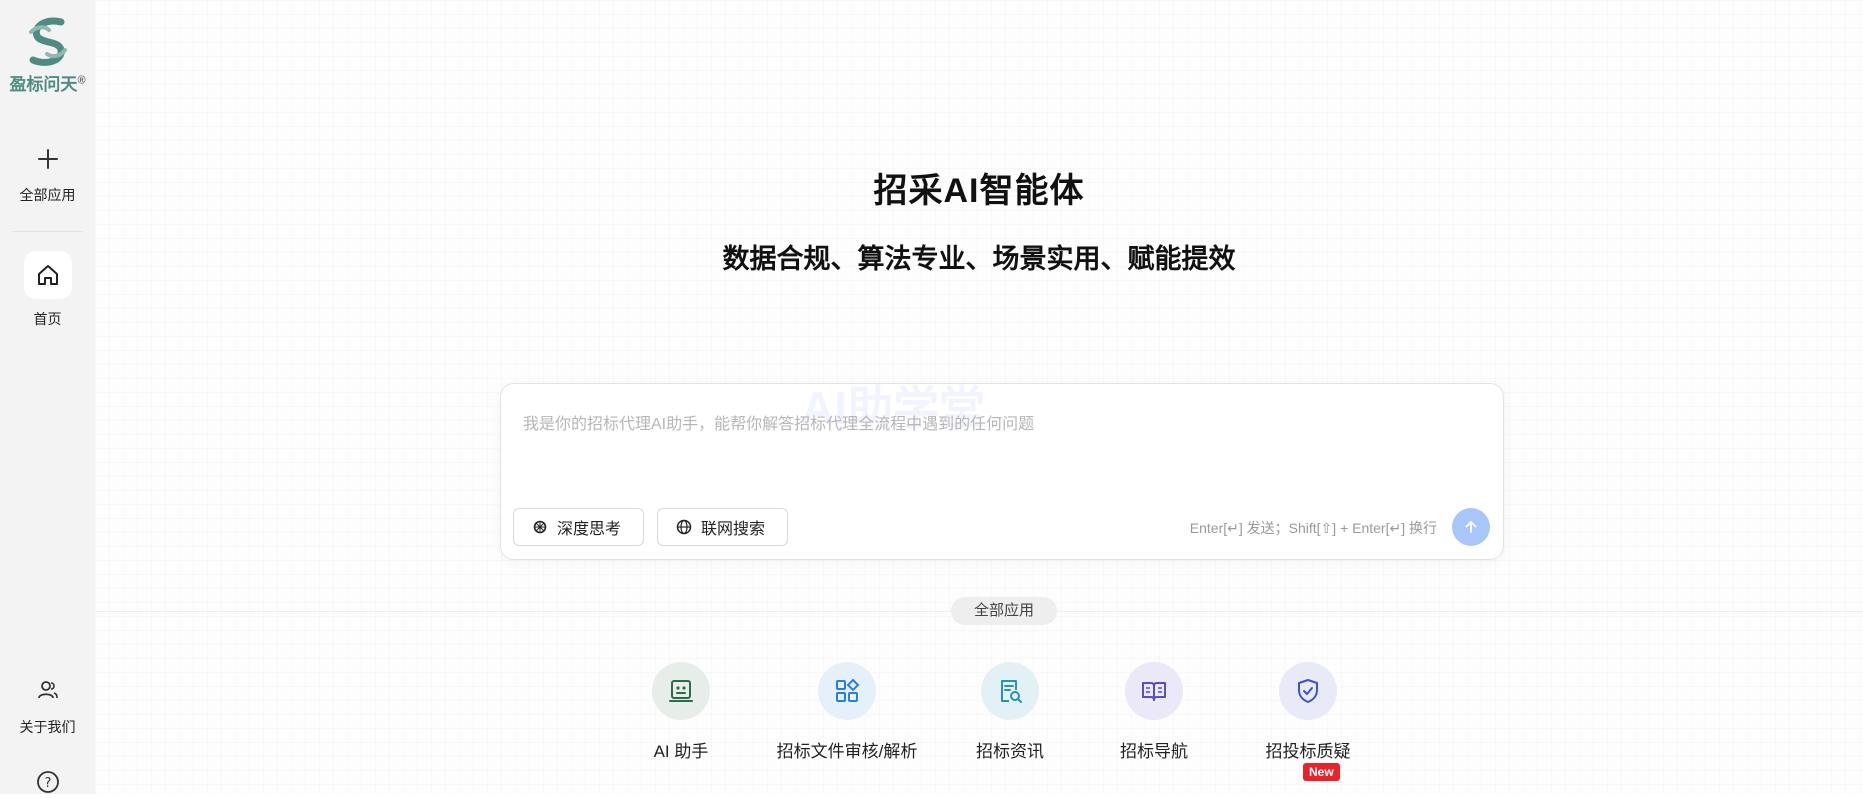  I want to click on users-icon, so click(47, 690).